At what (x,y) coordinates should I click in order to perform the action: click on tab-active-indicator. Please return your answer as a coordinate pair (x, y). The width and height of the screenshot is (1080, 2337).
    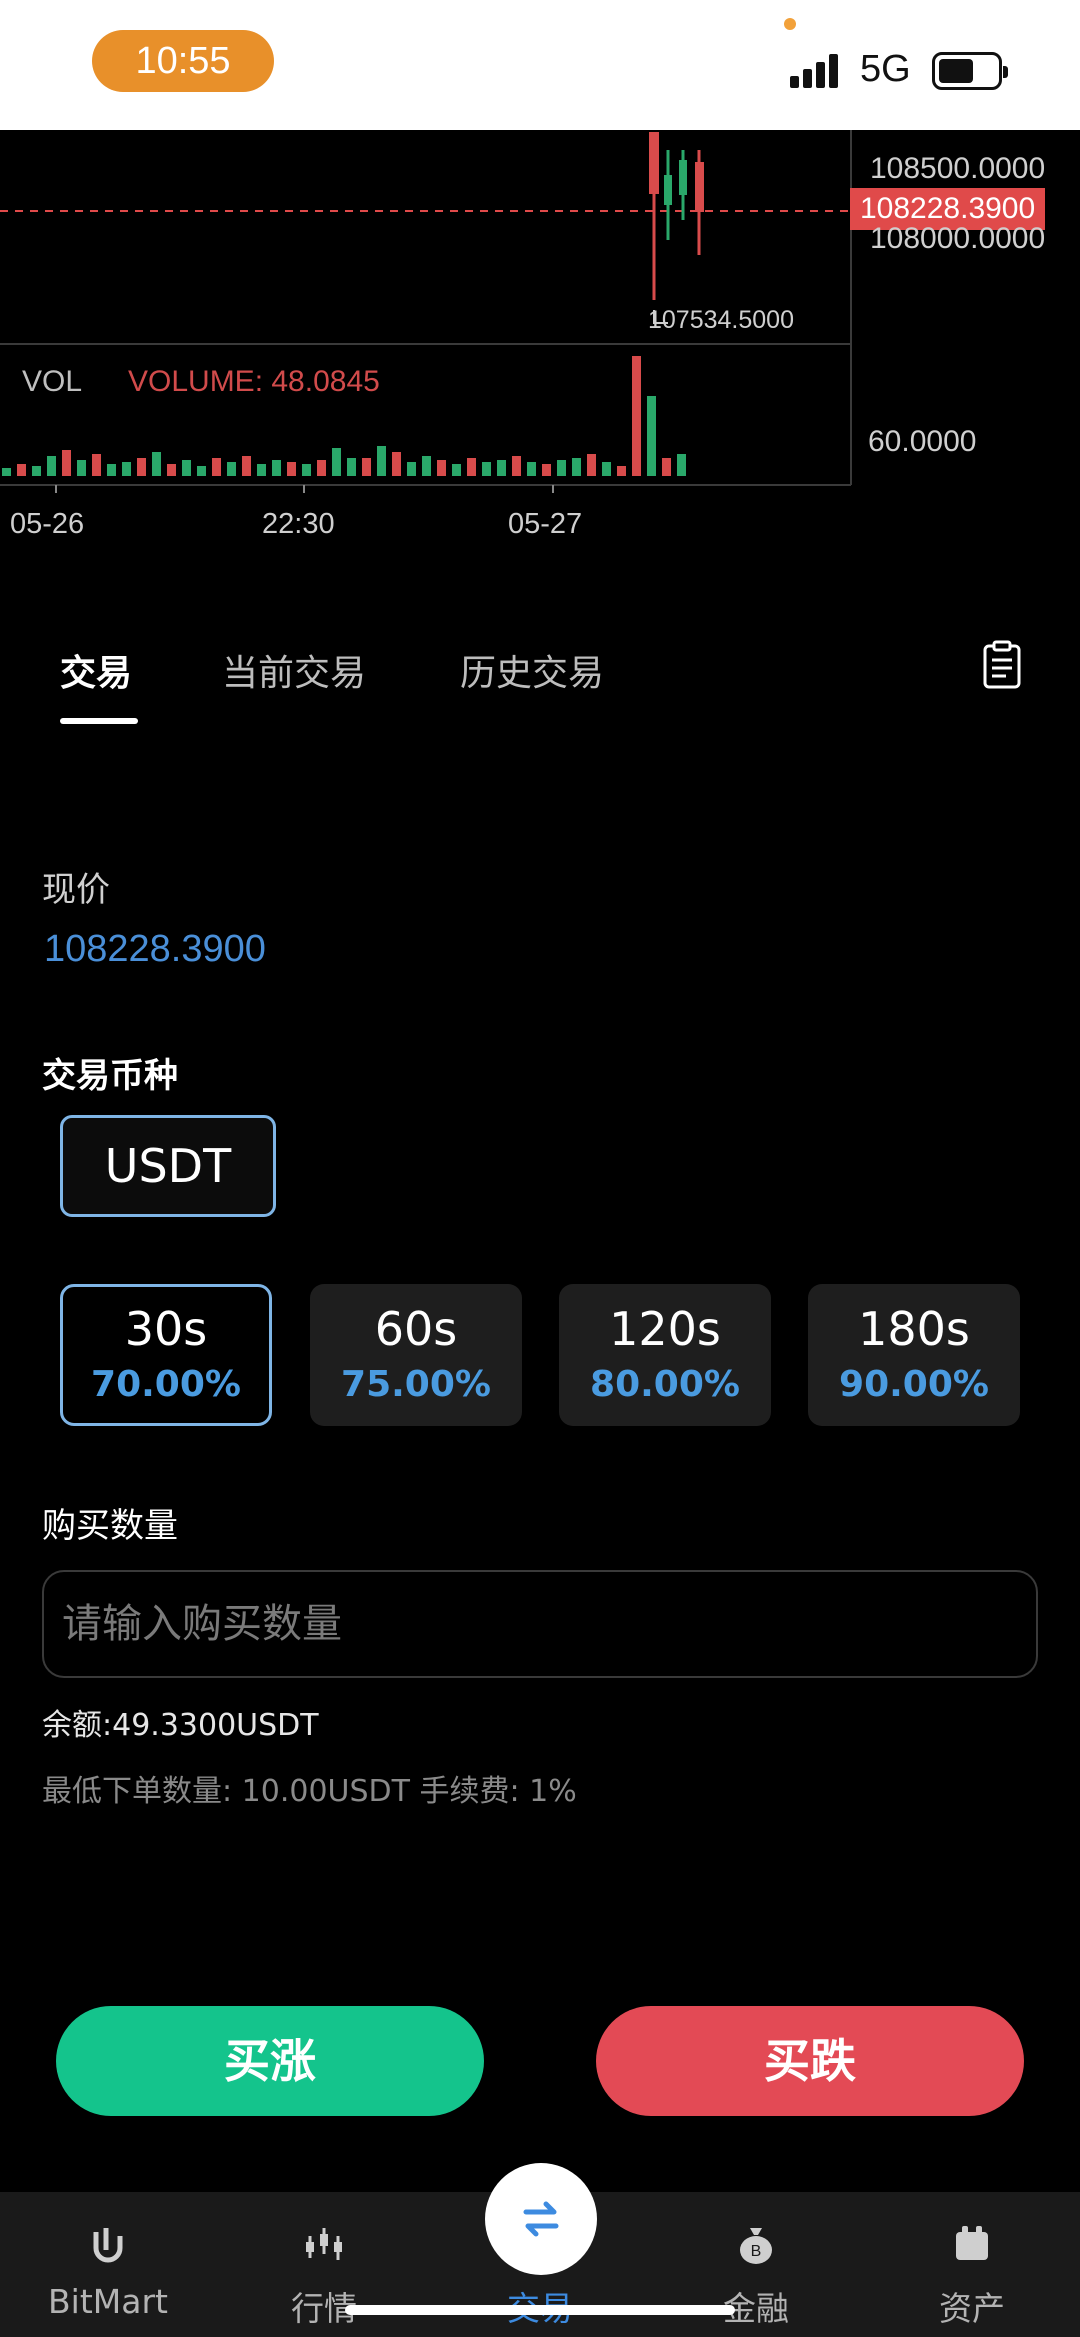
    Looking at the image, I should click on (99, 721).